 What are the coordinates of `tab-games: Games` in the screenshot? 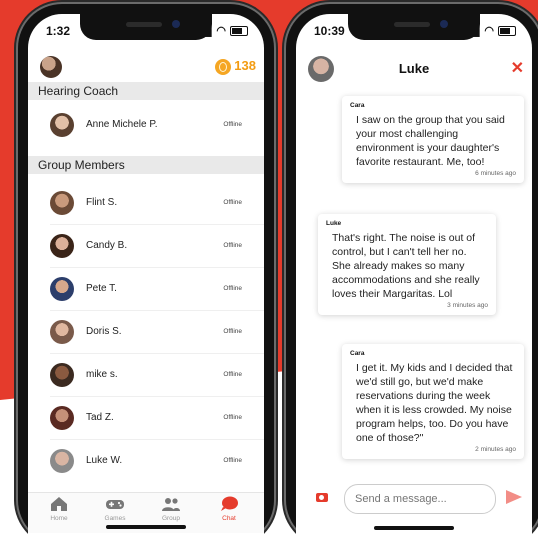 It's located at (115, 509).